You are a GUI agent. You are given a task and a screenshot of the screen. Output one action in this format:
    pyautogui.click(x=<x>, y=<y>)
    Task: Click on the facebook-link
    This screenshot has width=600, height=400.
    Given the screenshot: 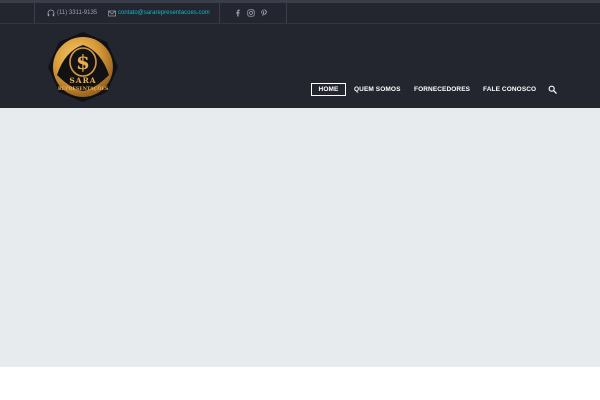 What is the action you would take?
    pyautogui.click(x=238, y=13)
    